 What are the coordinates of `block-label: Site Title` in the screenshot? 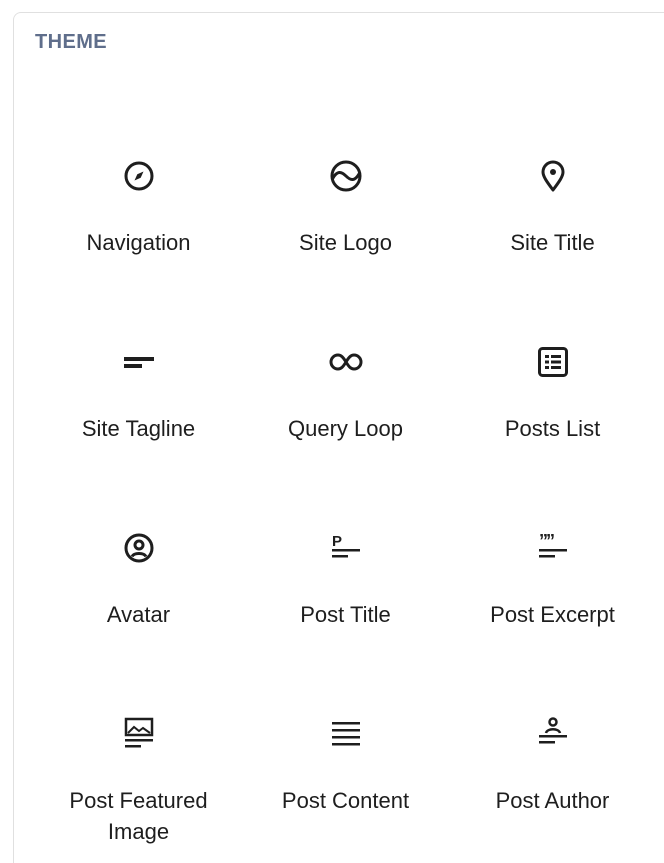 It's located at (552, 242).